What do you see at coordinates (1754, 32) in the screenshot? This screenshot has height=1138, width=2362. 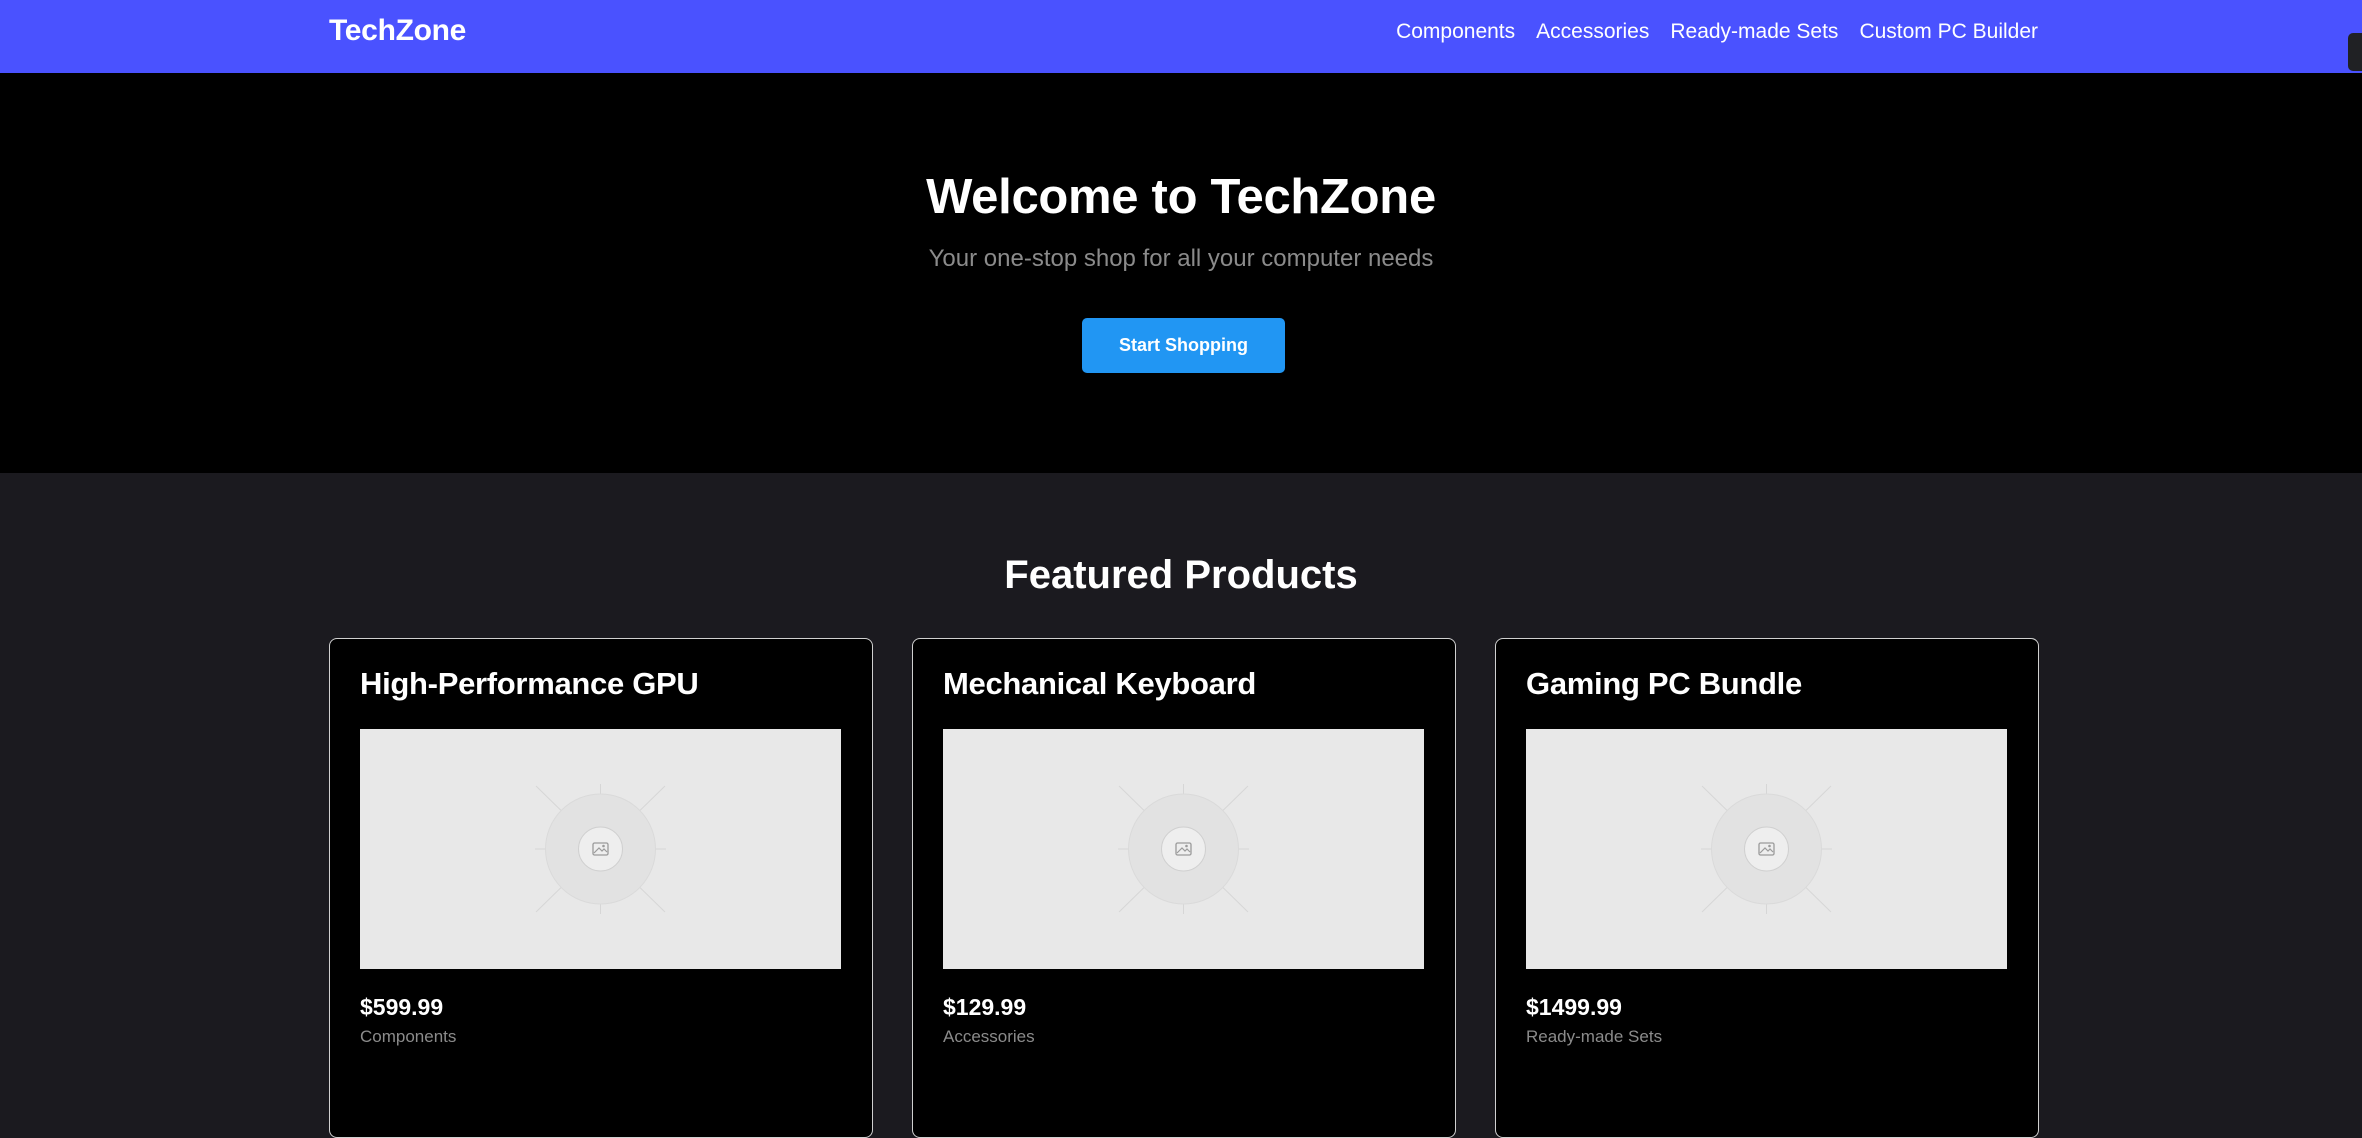 I see `nav-link-ready-made-sets: Ready-made Sets` at bounding box center [1754, 32].